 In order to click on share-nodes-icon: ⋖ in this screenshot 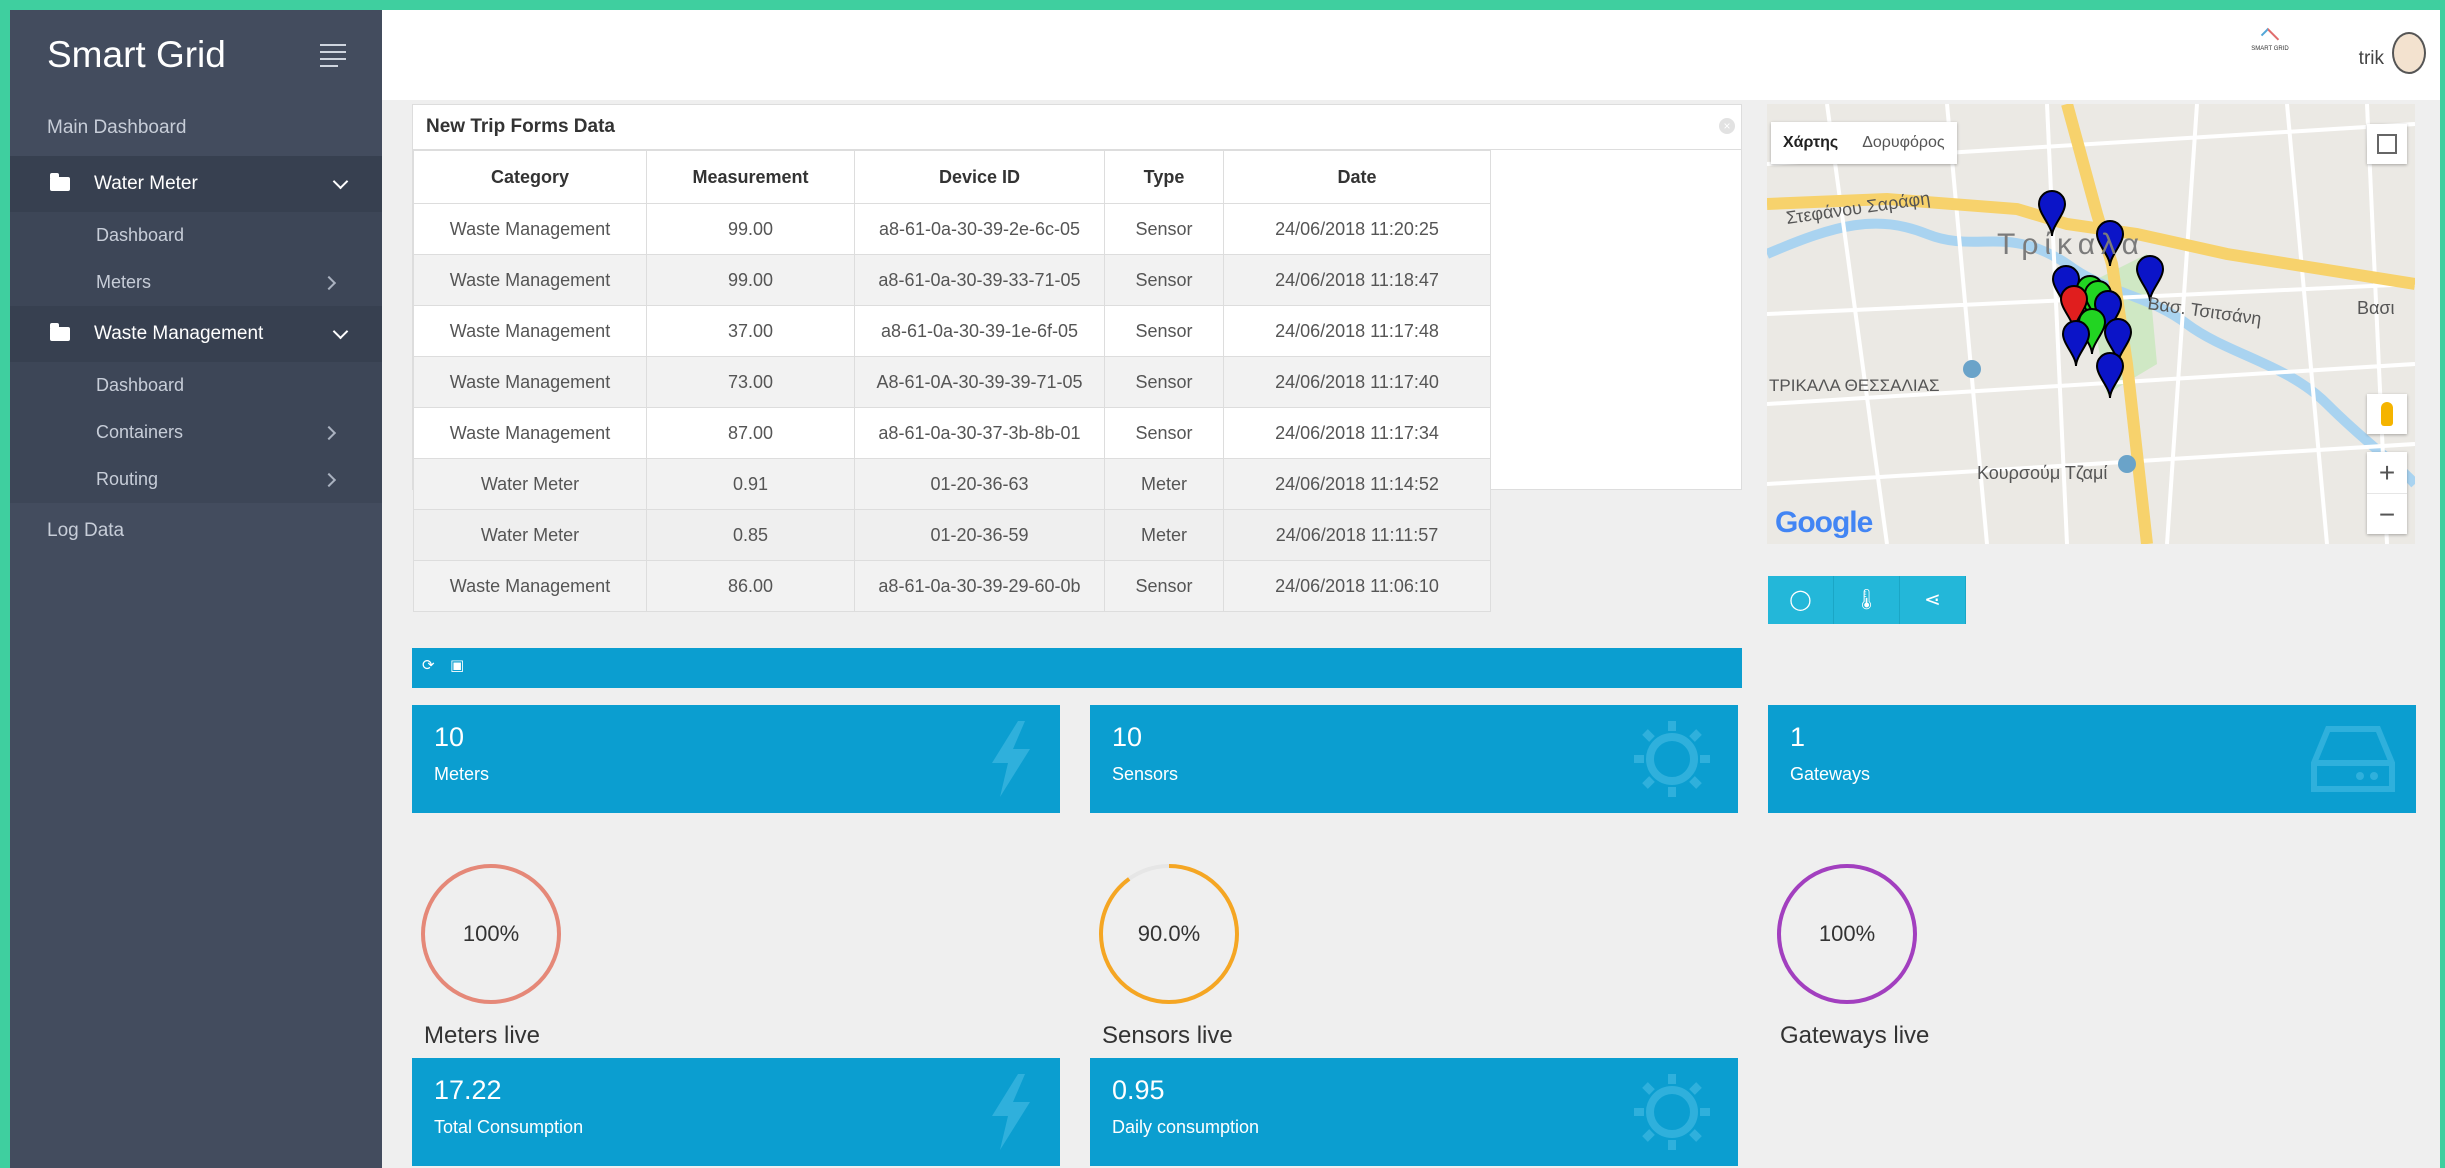, I will do `click(1933, 600)`.